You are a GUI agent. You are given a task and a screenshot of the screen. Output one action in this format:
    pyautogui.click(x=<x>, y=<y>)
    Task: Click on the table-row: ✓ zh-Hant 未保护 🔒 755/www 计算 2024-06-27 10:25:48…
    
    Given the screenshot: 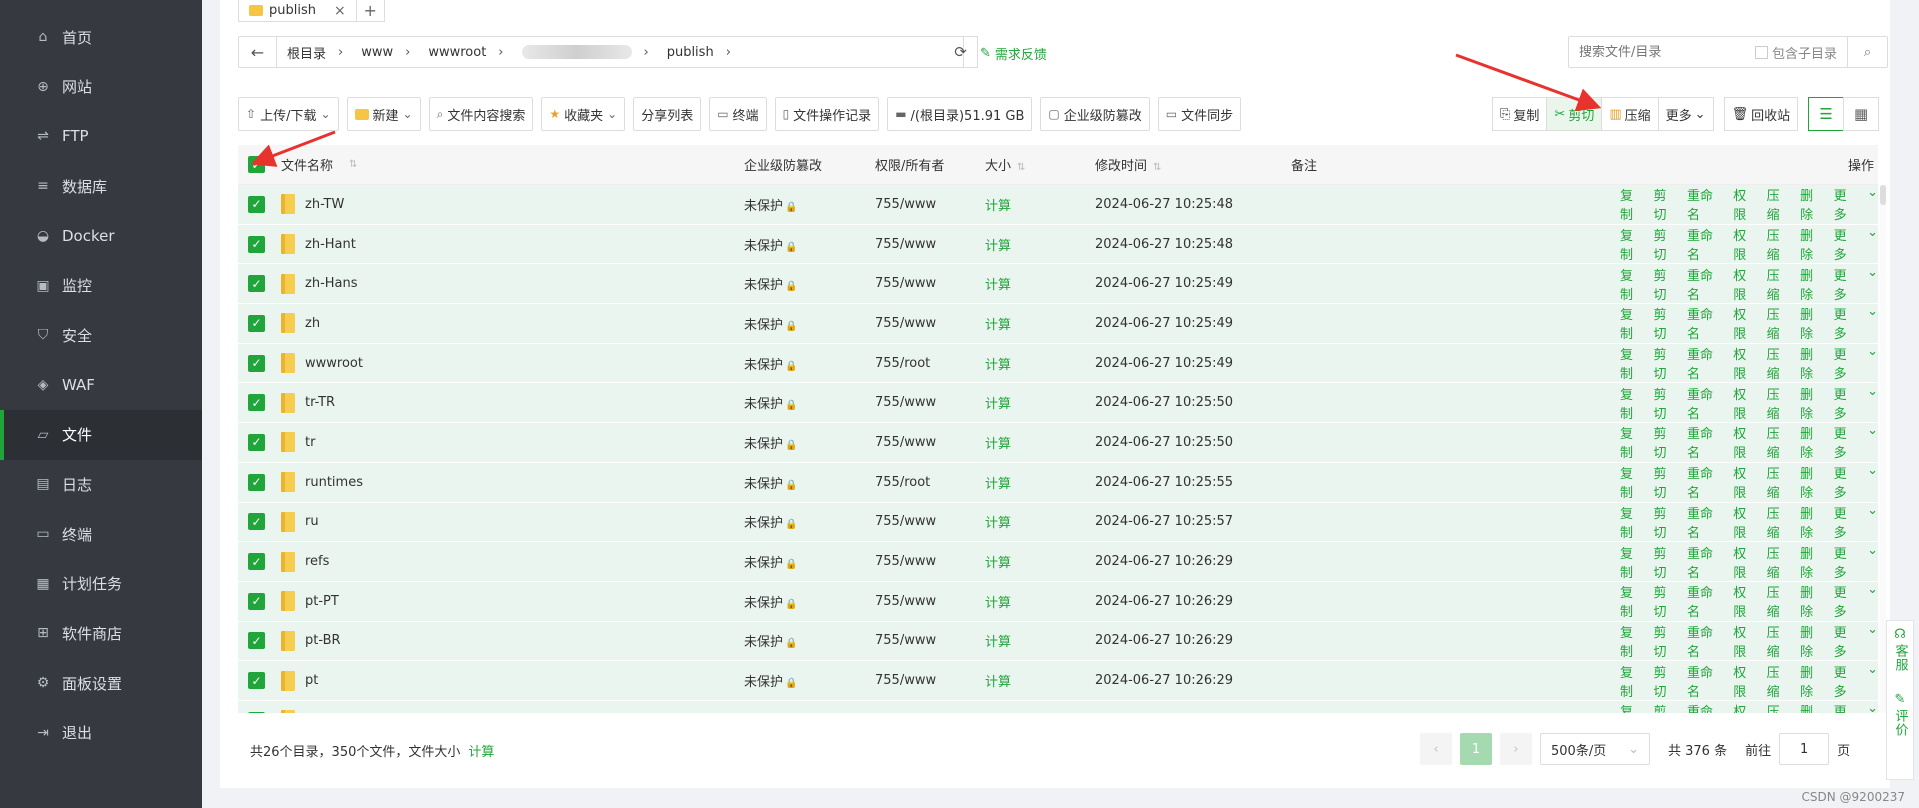 What is the action you would take?
    pyautogui.click(x=1058, y=244)
    